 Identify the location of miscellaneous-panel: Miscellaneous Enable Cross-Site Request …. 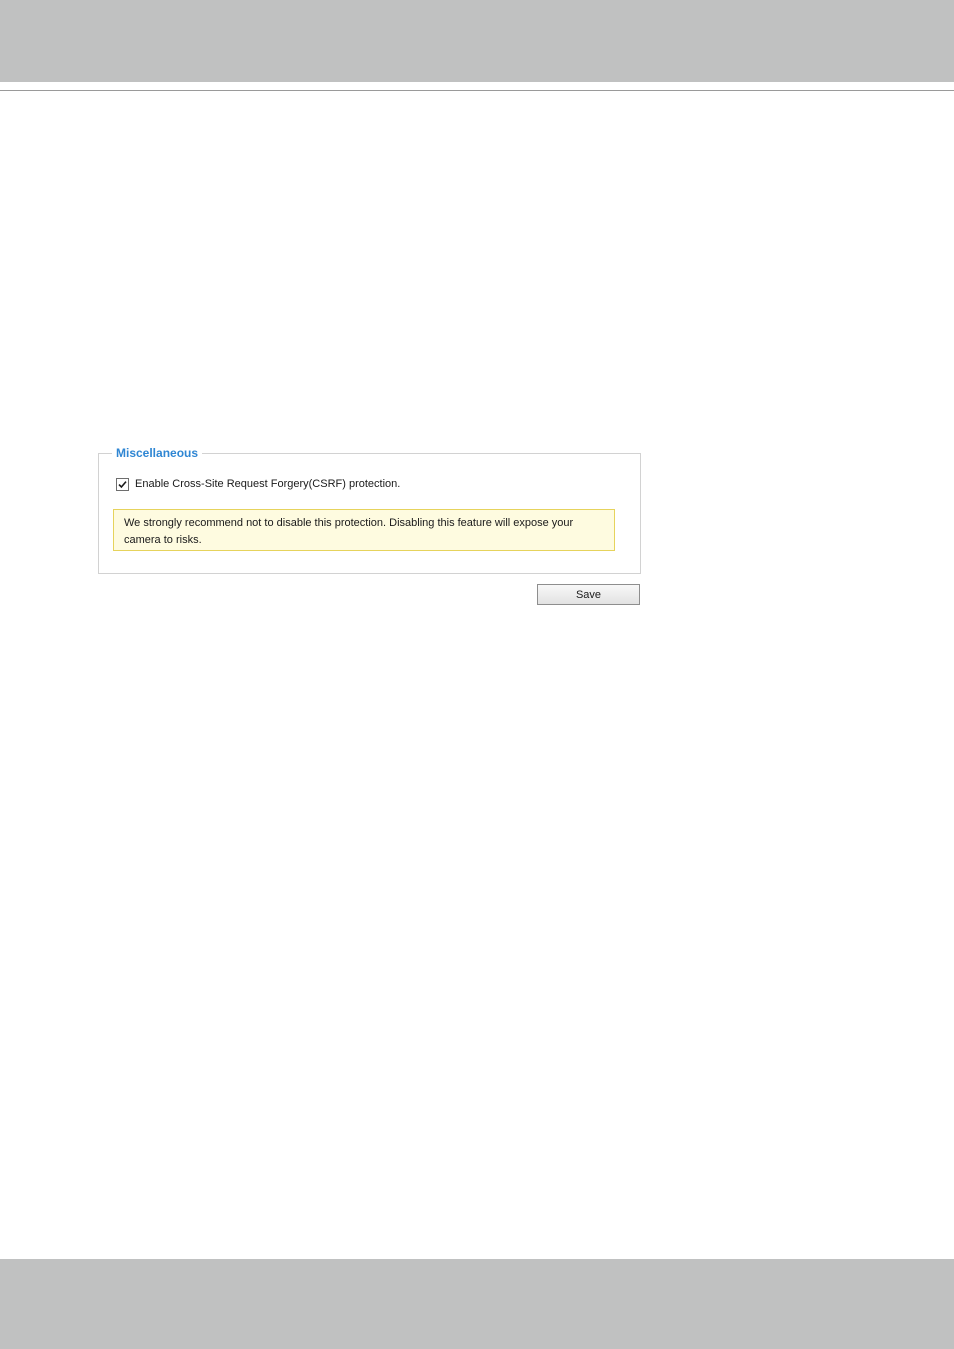
(369, 509).